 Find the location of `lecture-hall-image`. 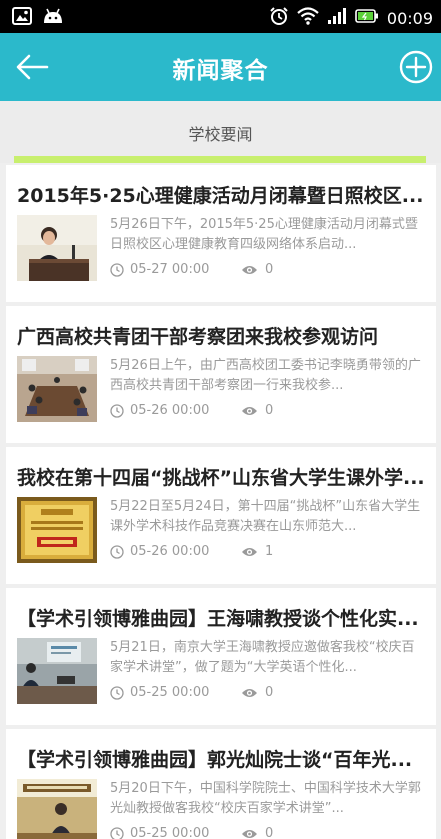

lecture-hall-image is located at coordinates (57, 671).